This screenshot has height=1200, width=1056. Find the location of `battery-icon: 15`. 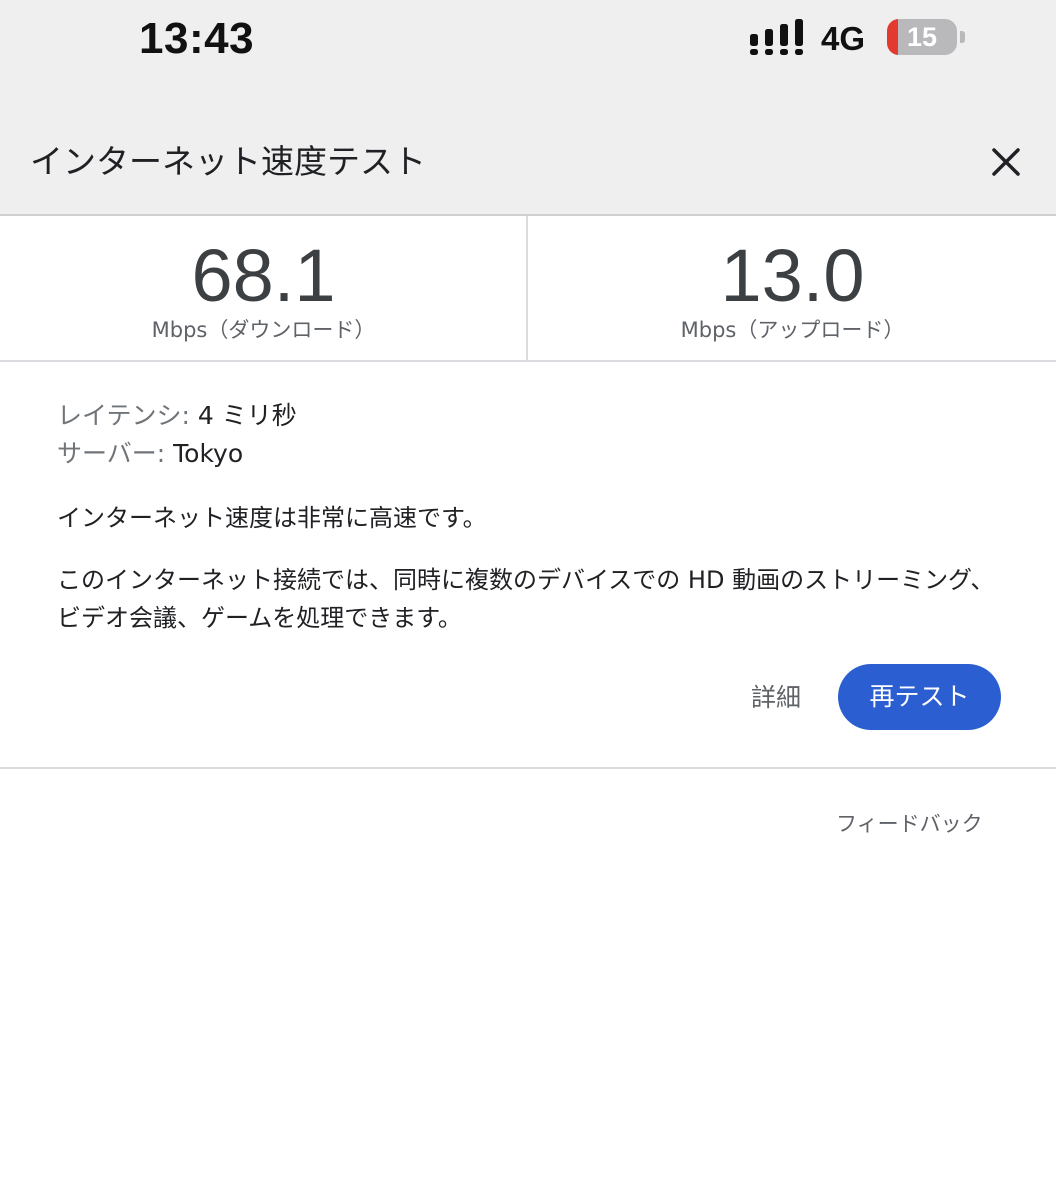

battery-icon: 15 is located at coordinates (926, 38).